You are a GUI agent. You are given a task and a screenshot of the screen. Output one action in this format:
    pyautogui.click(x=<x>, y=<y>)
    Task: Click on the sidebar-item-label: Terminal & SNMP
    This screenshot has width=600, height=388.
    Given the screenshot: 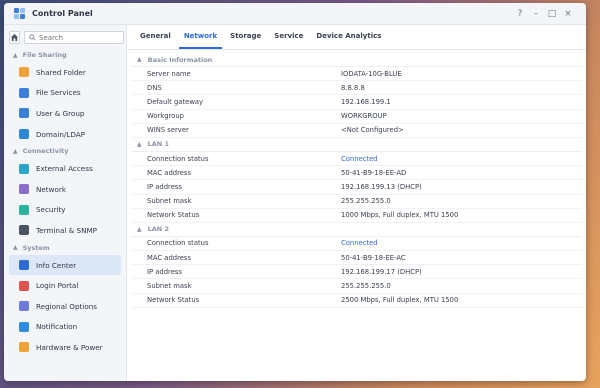 What is the action you would take?
    pyautogui.click(x=67, y=230)
    